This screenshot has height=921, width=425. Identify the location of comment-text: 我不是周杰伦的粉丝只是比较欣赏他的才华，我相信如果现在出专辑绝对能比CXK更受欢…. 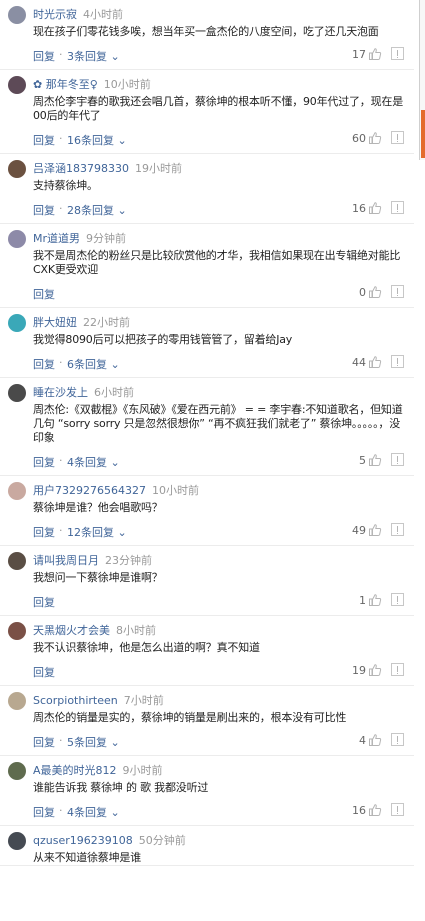
(217, 262).